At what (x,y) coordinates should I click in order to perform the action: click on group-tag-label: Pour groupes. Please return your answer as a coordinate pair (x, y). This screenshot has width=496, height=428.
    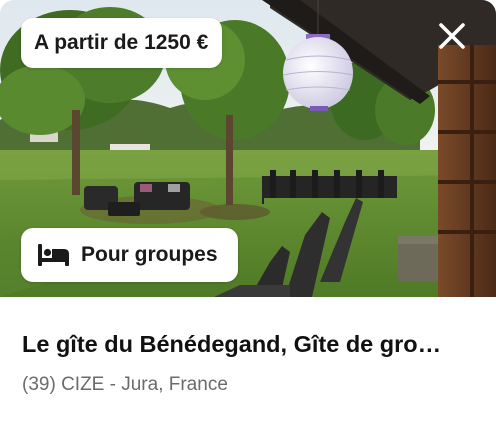
    Looking at the image, I should click on (149, 254).